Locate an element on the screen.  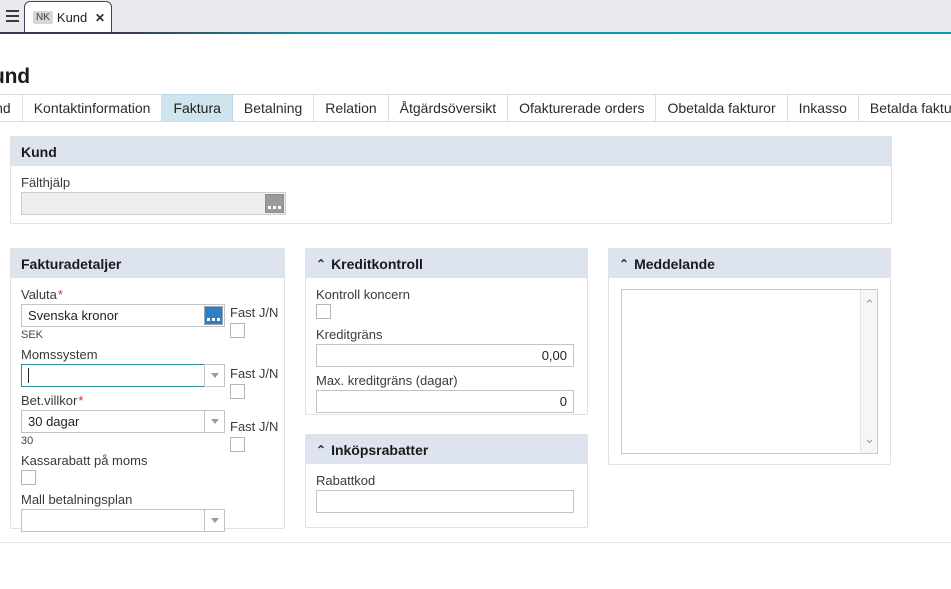
fast-jn-checkbox-bet-villkor is located at coordinates (237, 444).